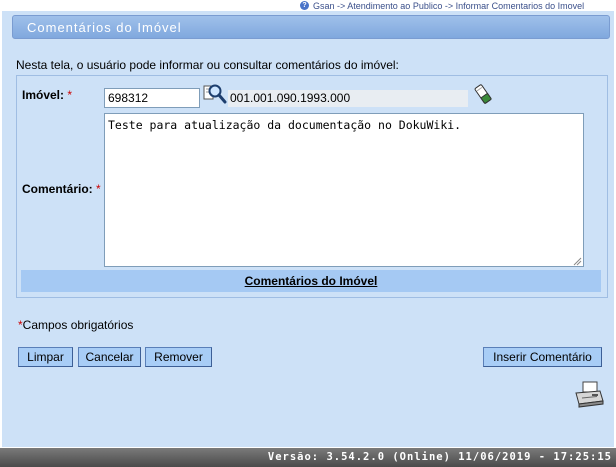  I want to click on imovel-label: Imóvel: *, so click(47, 95).